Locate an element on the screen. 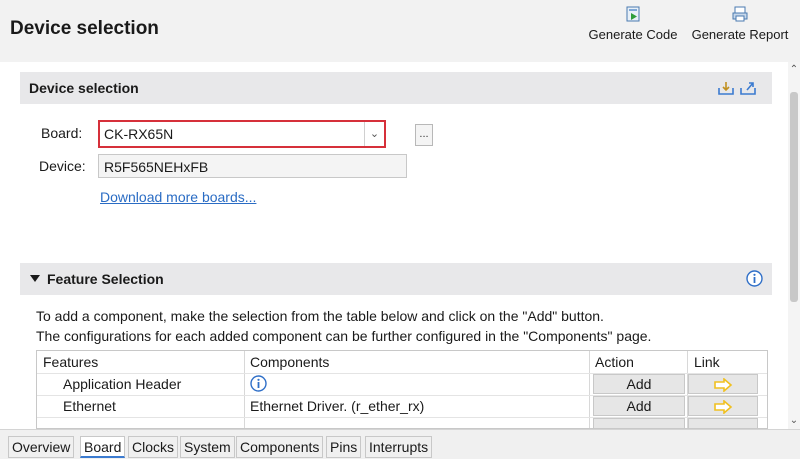 Image resolution: width=800 pixels, height=459 pixels. component-ethernet-driver: Ethernet Driver. (r_ether_rx) is located at coordinates (337, 406).